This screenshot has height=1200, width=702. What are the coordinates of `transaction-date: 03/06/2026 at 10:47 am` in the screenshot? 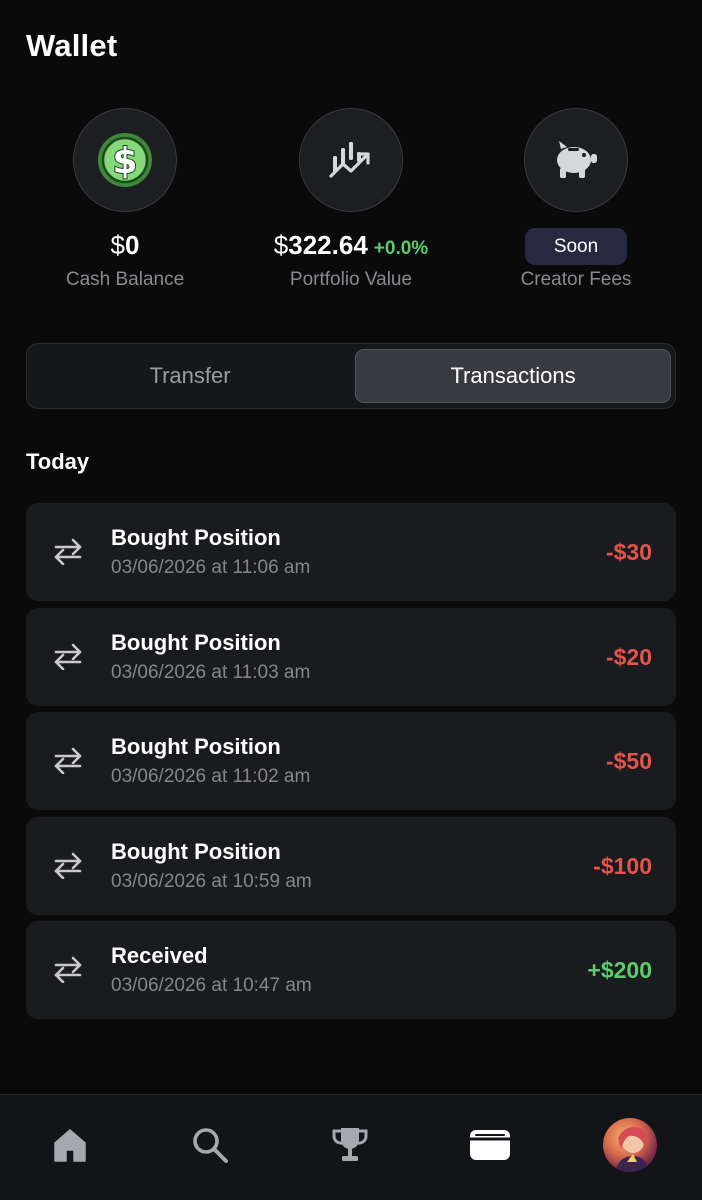 It's located at (211, 985).